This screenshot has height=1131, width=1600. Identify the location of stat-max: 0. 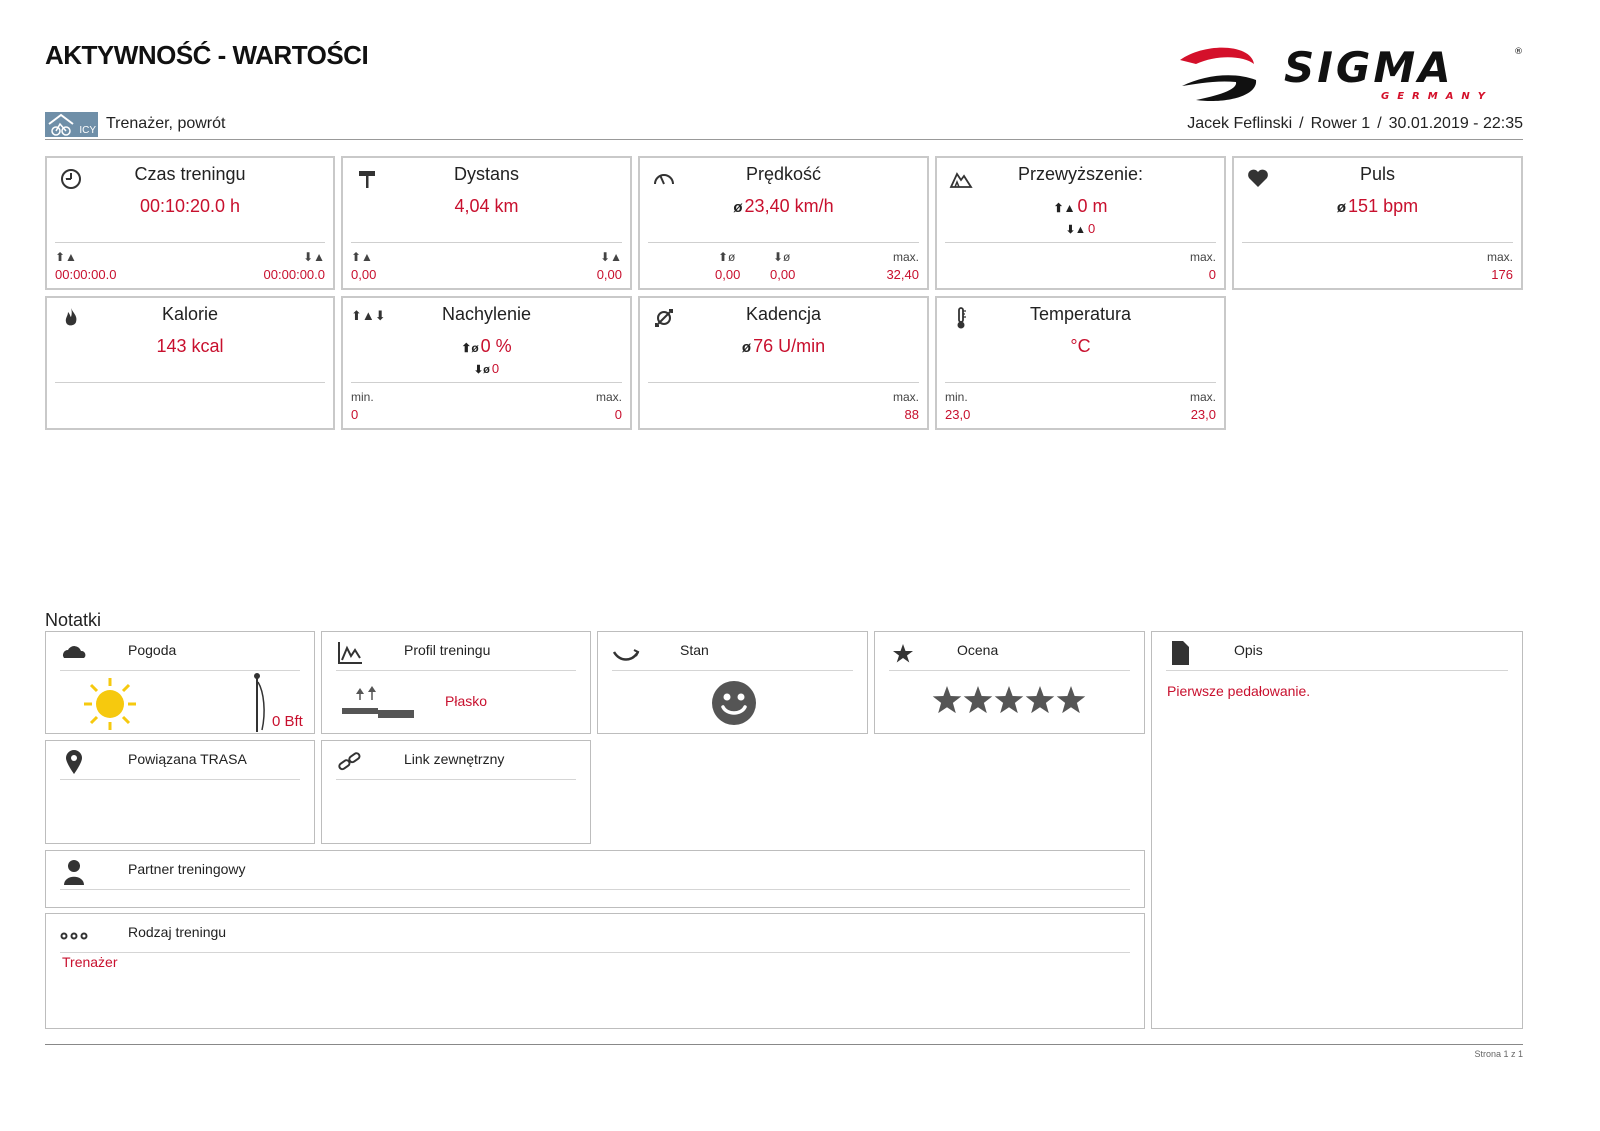
(1212, 274).